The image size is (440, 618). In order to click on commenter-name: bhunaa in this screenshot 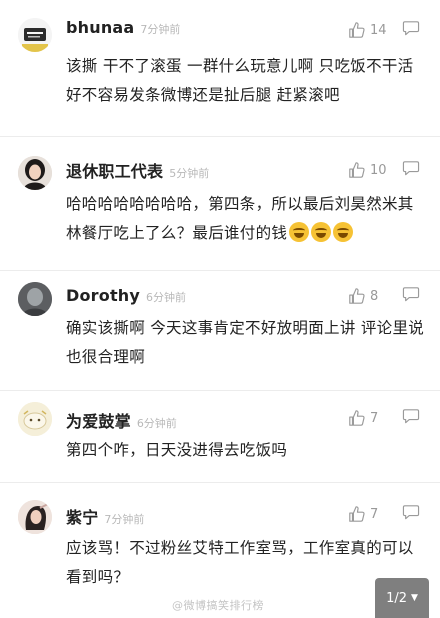, I will do `click(100, 27)`.